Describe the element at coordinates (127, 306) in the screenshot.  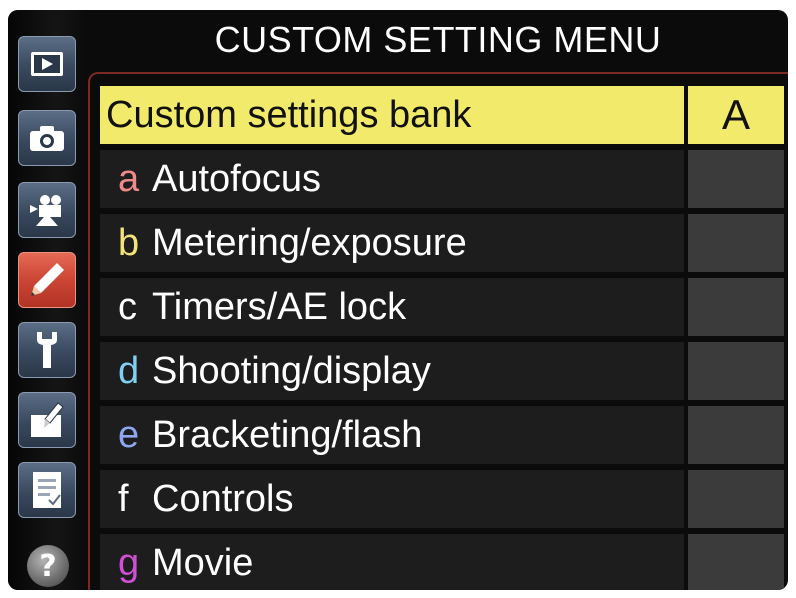
I see `menu-item-letter: c` at that location.